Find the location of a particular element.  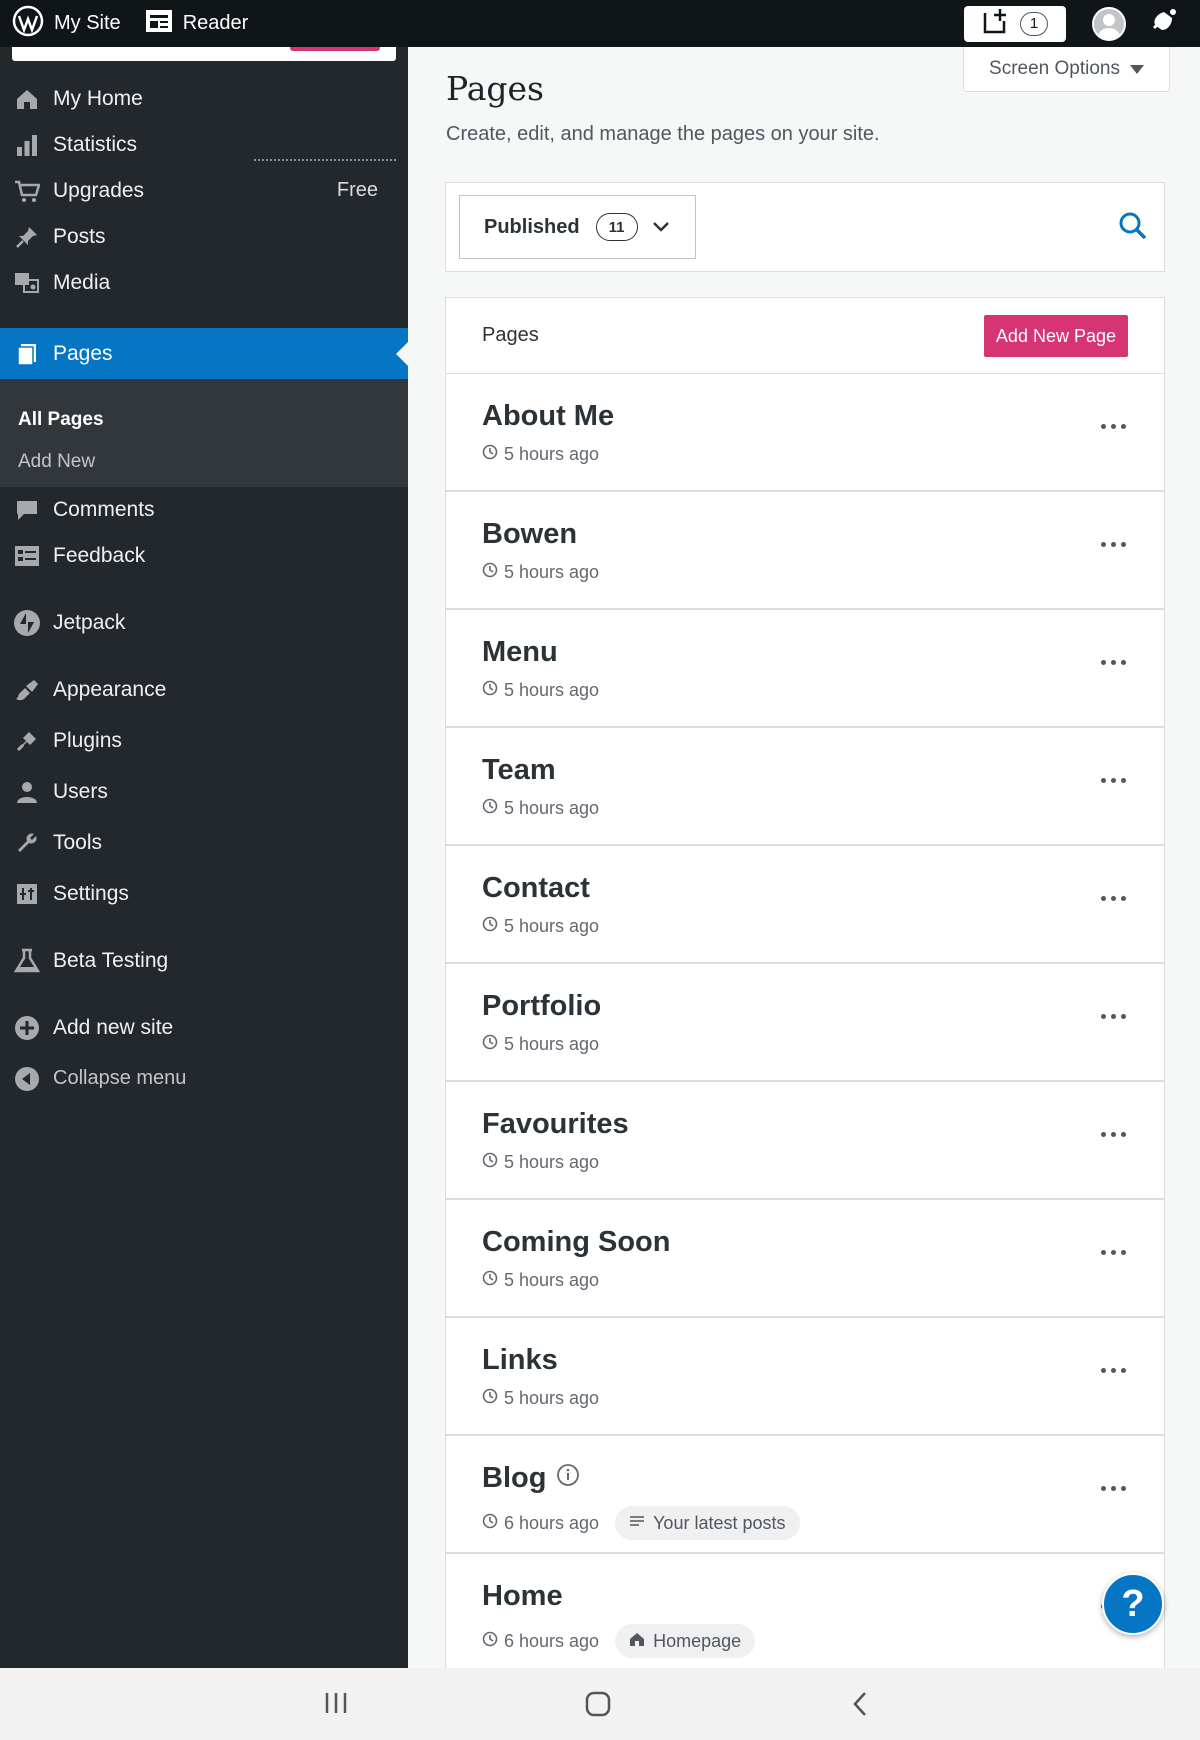

home-nav-icon is located at coordinates (598, 1706).